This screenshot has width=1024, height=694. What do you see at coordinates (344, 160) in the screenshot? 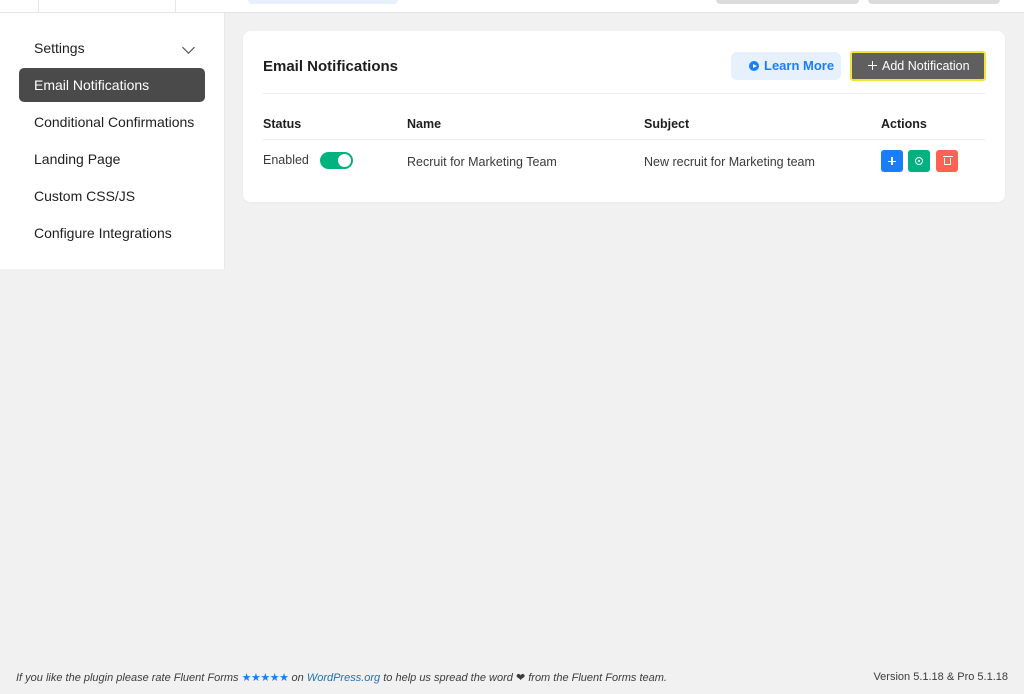
I see `toggle-knob` at bounding box center [344, 160].